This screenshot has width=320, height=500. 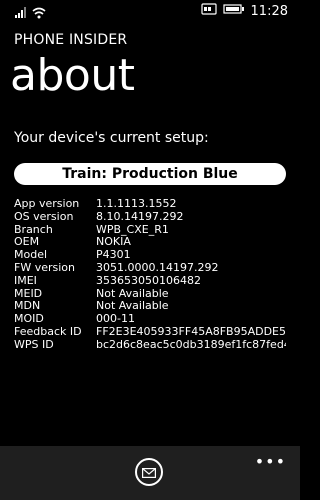 I want to click on info-value: WPB_CXE_R1, so click(x=132, y=229).